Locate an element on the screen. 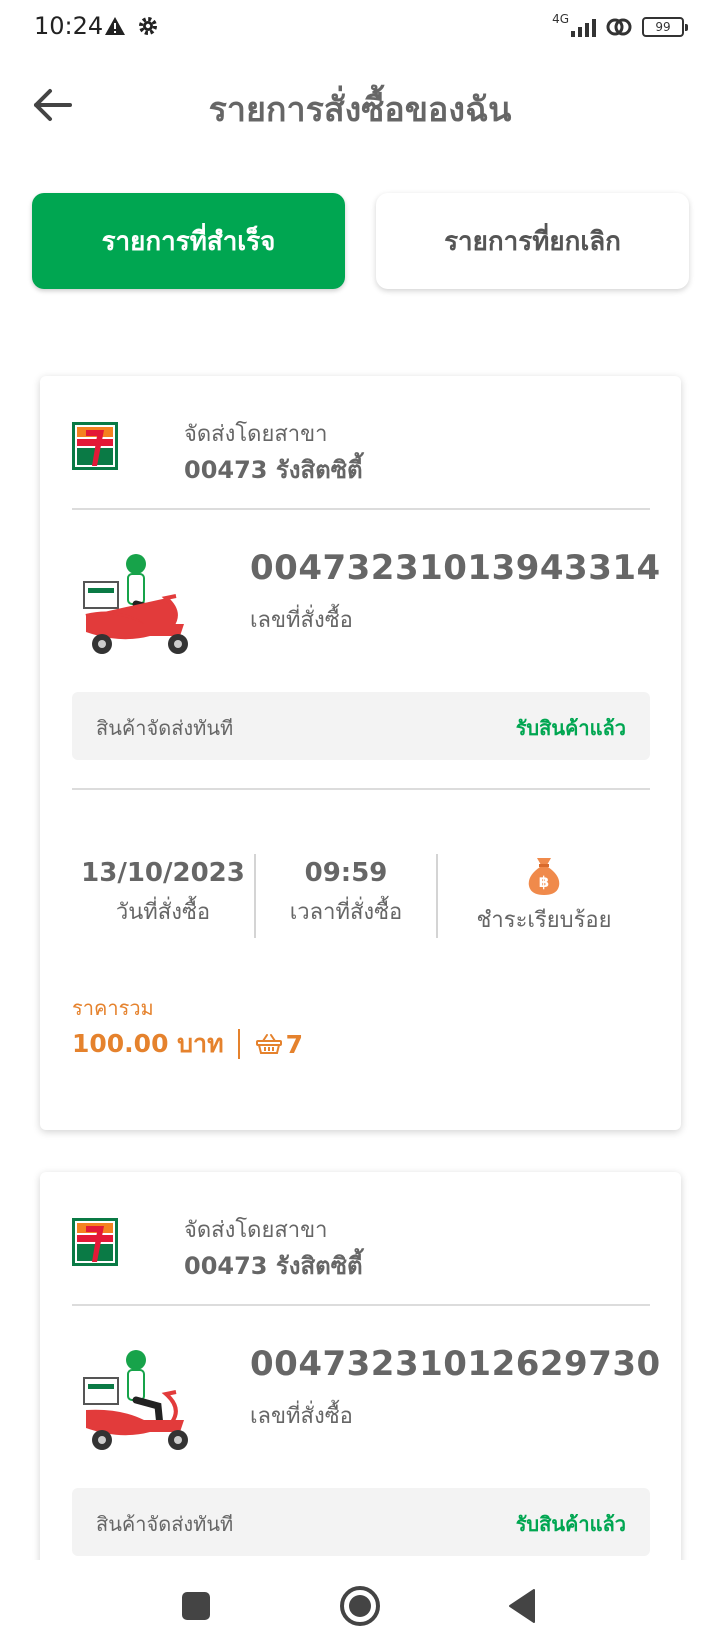 The image size is (720, 1650). header: รายการสั่งซื้อของฉัน is located at coordinates (360, 105).